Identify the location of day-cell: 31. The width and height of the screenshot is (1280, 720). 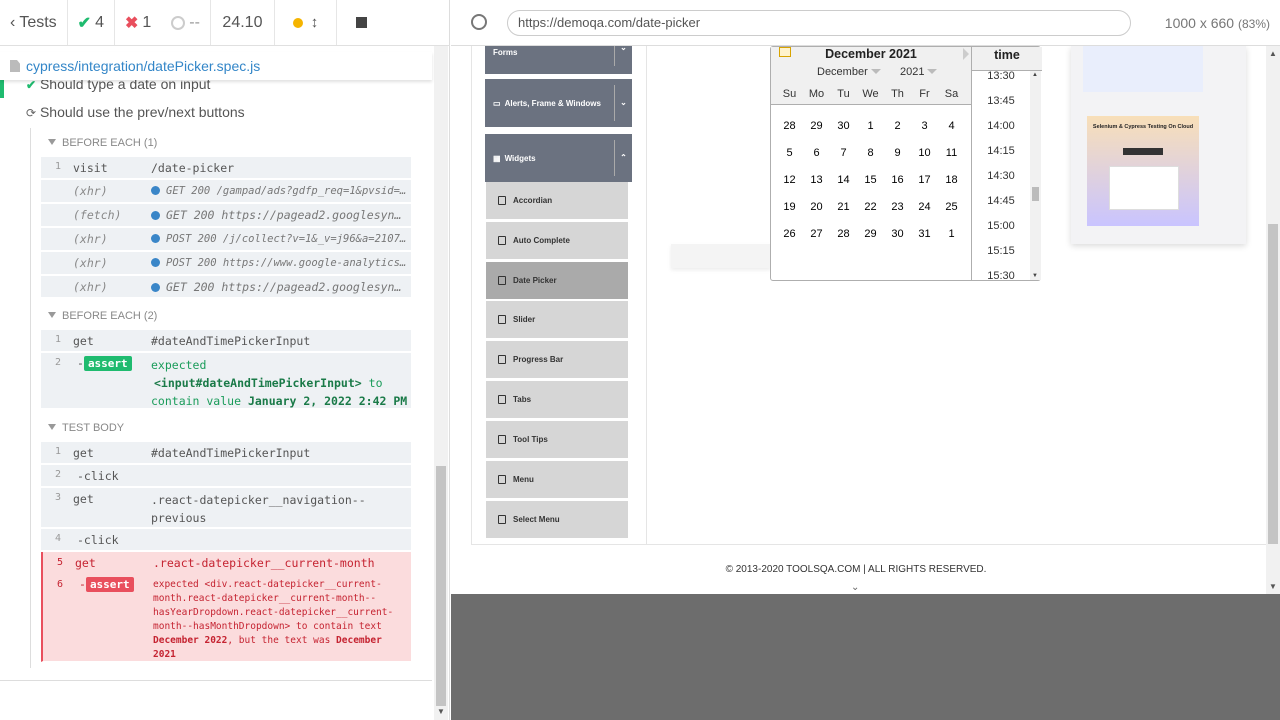
(924, 234).